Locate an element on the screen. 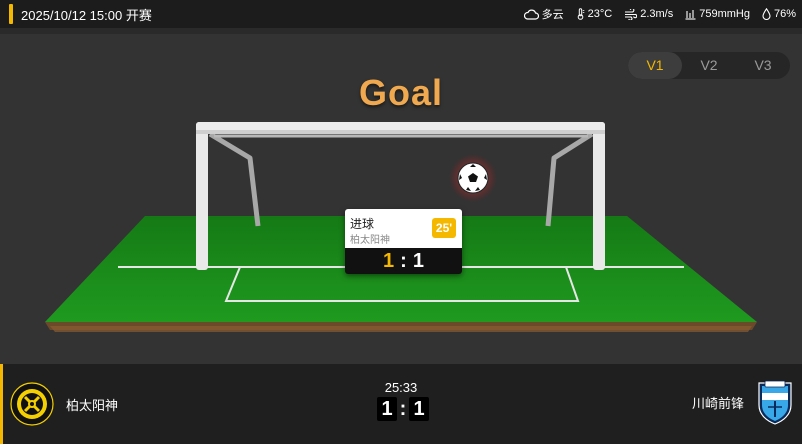 The width and height of the screenshot is (802, 444). thermometer-icon is located at coordinates (580, 14).